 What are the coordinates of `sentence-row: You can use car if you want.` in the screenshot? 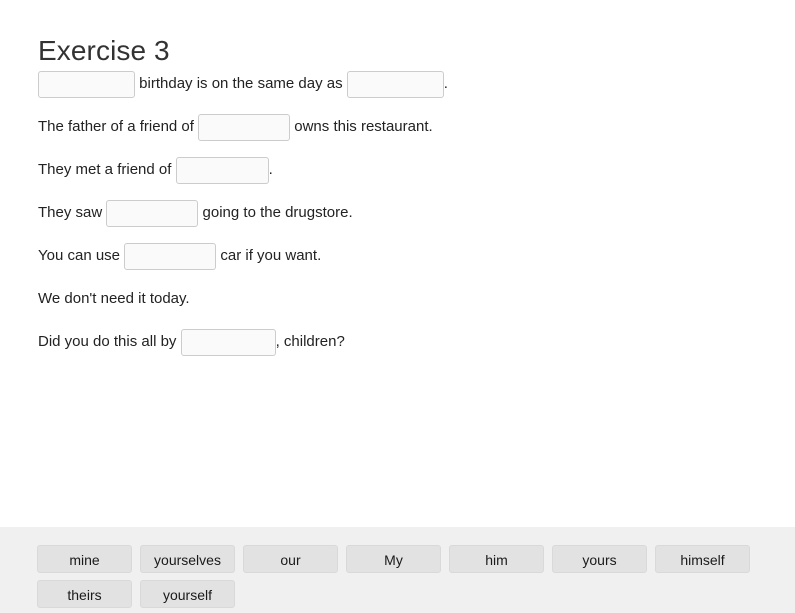 It's located at (403, 256).